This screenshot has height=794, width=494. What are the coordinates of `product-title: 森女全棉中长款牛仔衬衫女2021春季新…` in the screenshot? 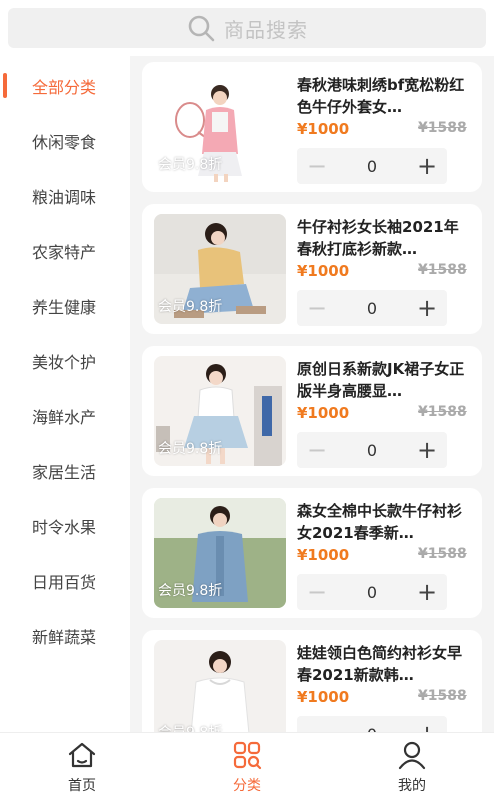 It's located at (385, 522).